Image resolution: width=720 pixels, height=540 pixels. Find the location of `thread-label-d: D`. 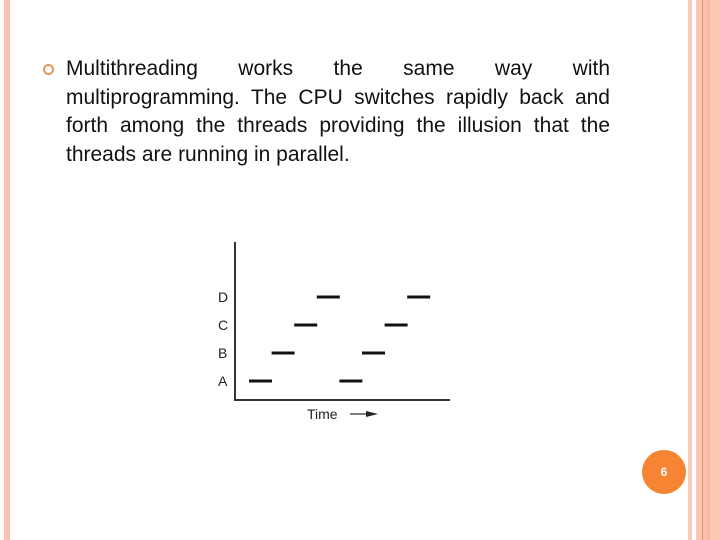

thread-label-d: D is located at coordinates (223, 297).